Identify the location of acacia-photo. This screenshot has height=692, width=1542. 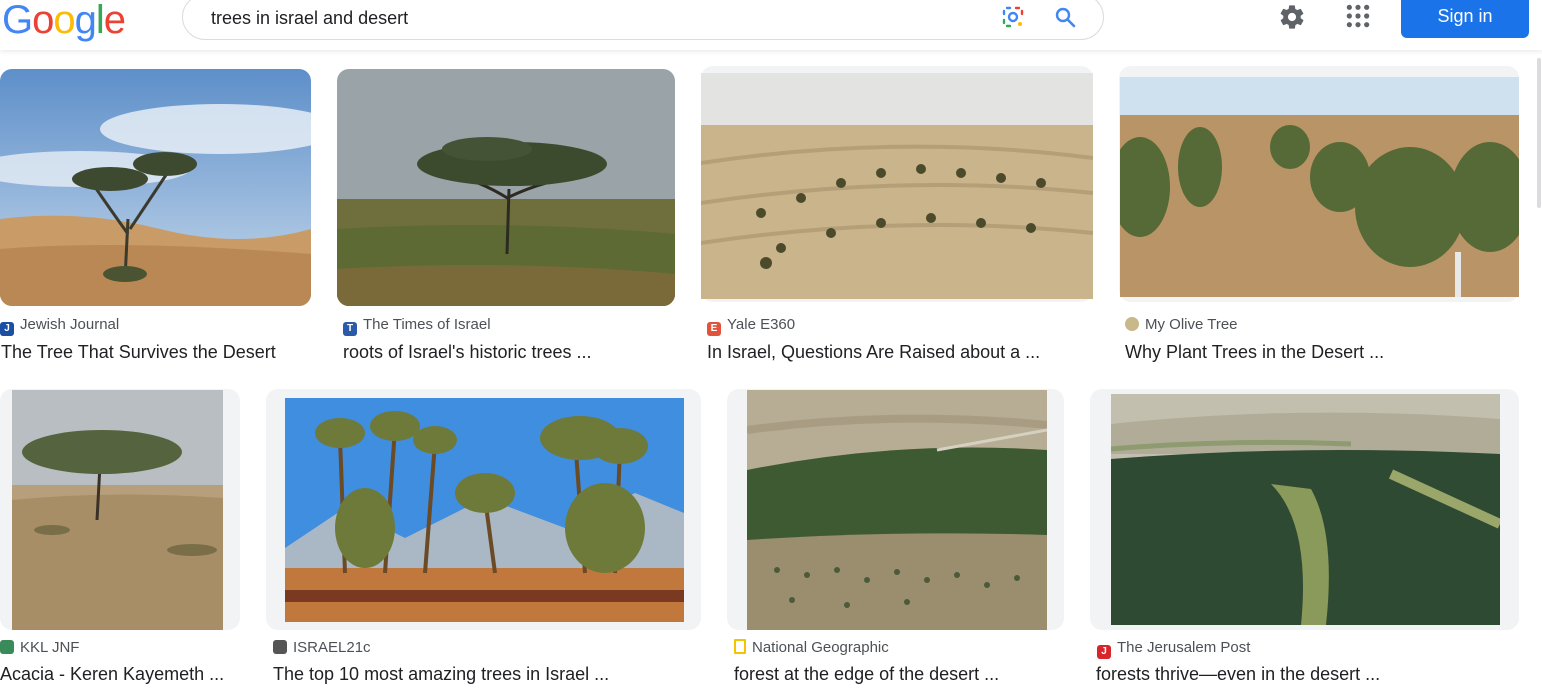
(117, 510).